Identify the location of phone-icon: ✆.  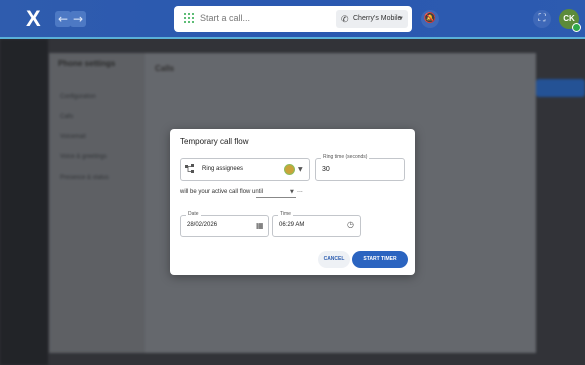
(345, 19).